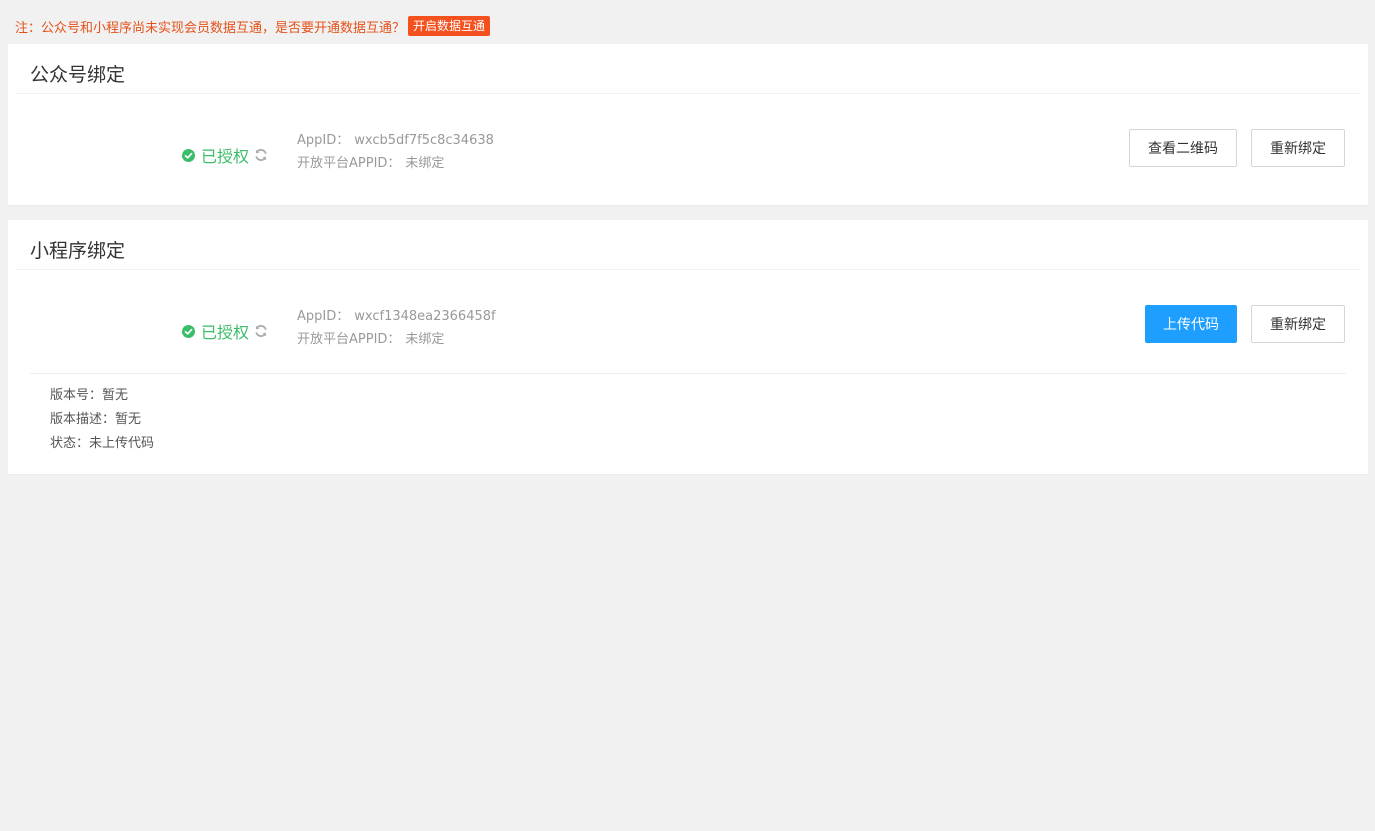 This screenshot has width=1375, height=831. What do you see at coordinates (1183, 148) in the screenshot?
I see `view-qrcode-button: 查看二维码` at bounding box center [1183, 148].